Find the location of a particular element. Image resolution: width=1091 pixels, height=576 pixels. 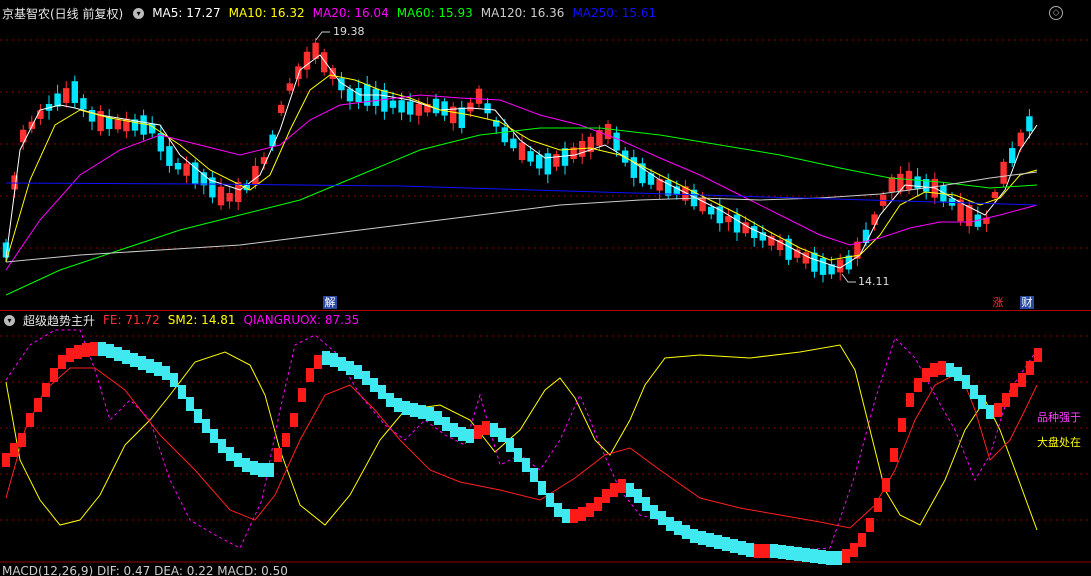

dapan-label: 大盘处在 is located at coordinates (1059, 442).